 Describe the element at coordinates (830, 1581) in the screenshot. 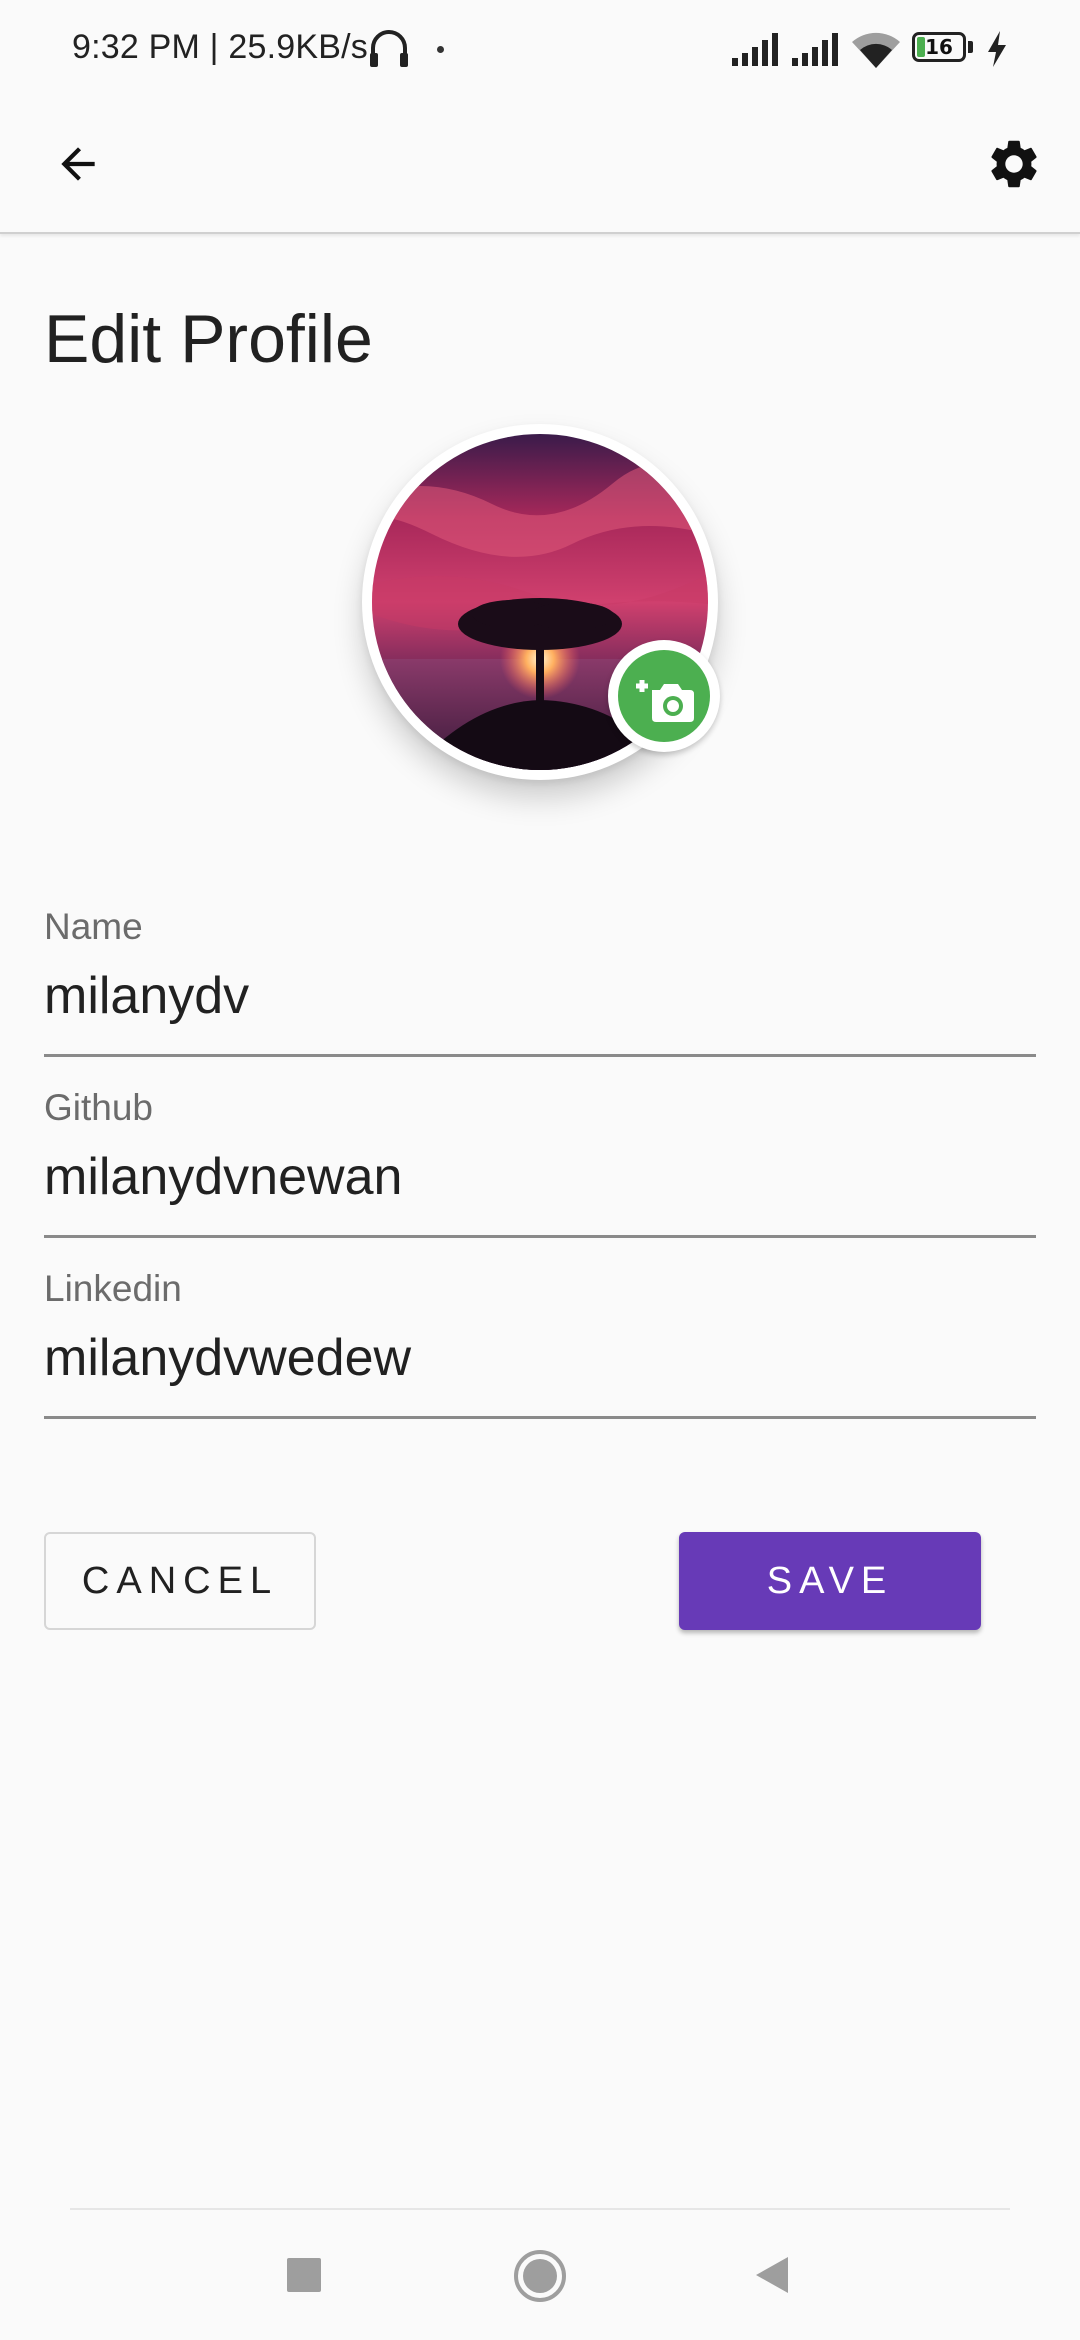

I see `save-button: SAVE` at that location.